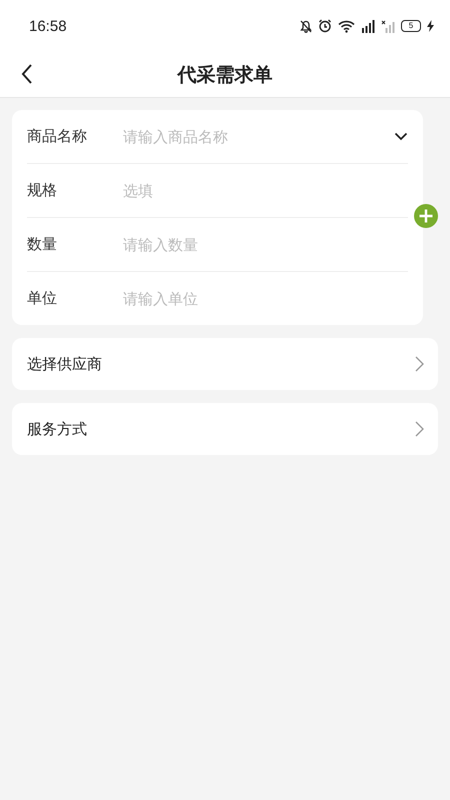 This screenshot has width=450, height=800. I want to click on bell-off-icon, so click(306, 26).